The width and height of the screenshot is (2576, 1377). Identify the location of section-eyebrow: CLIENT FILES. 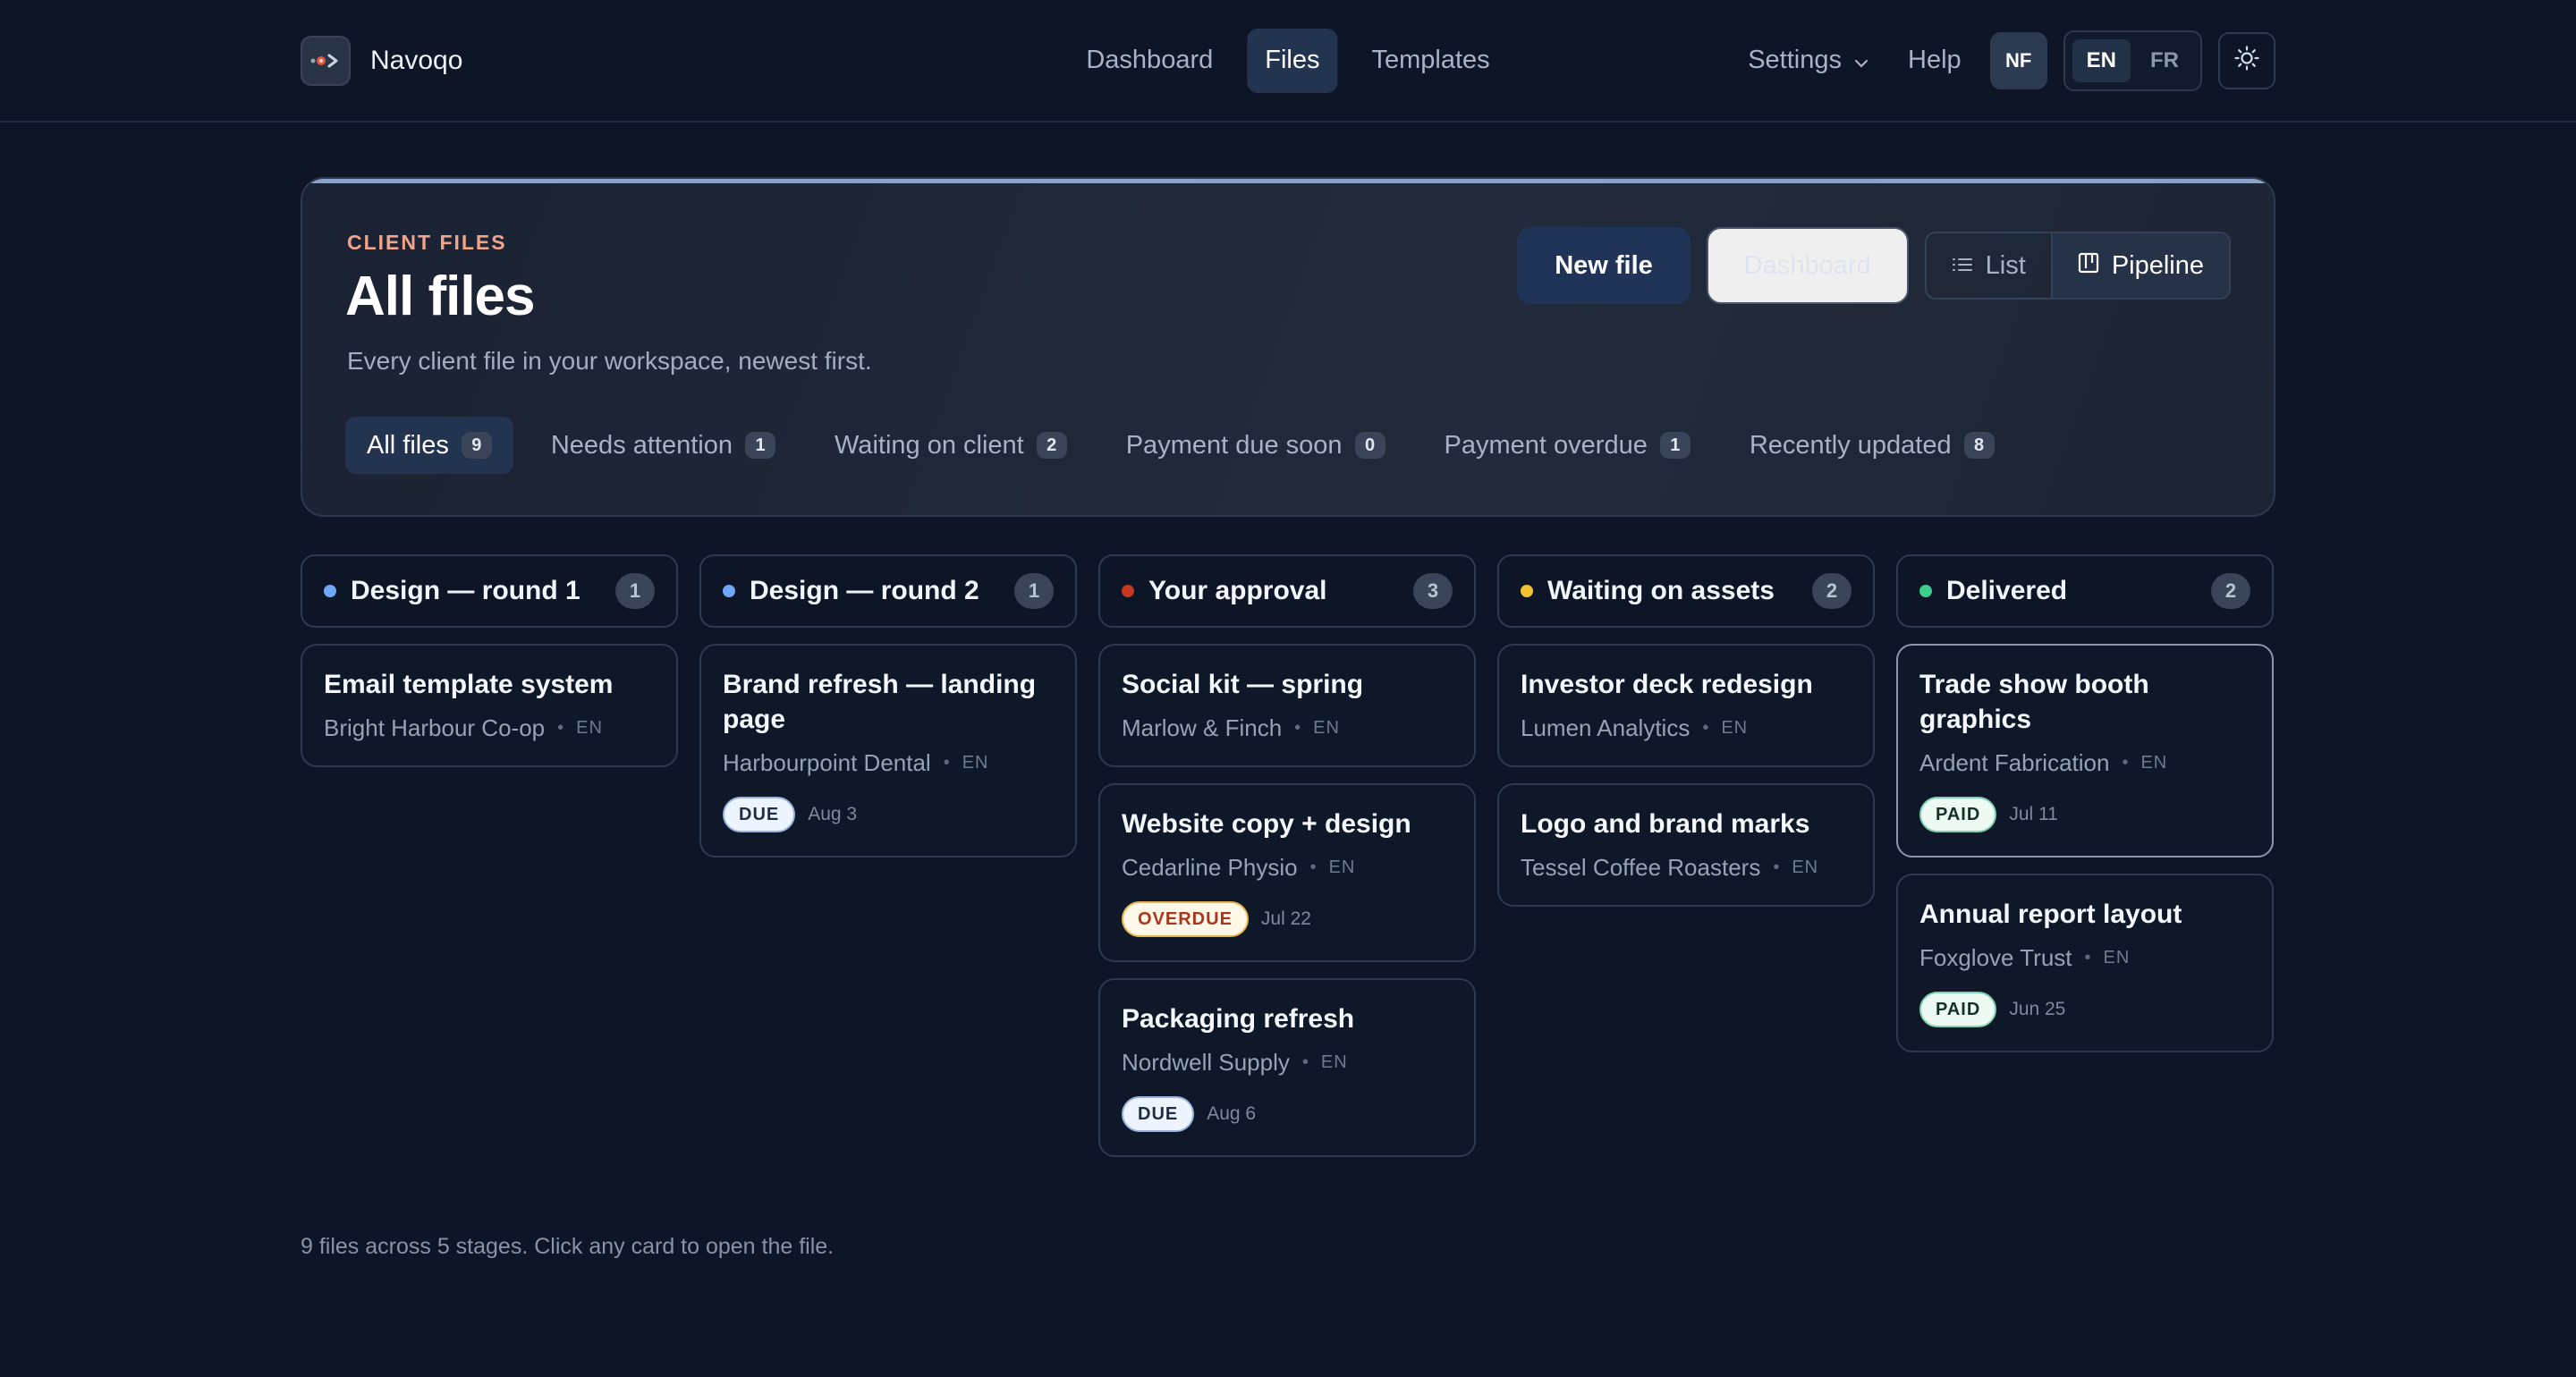
(427, 242).